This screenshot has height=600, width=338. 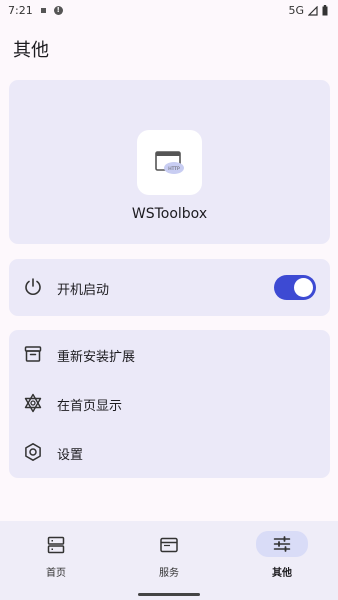 I want to click on menu-item-label: 在首页显示, so click(x=90, y=406).